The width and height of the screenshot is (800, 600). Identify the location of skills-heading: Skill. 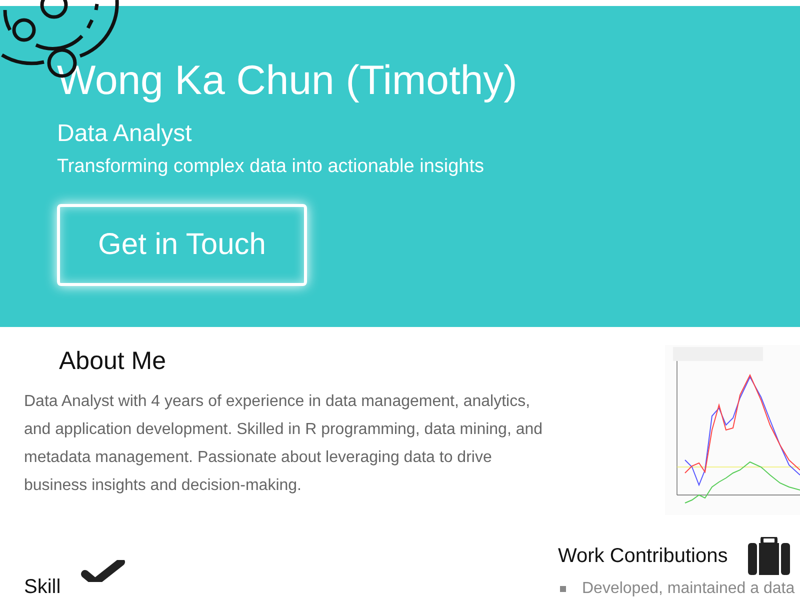
(42, 587).